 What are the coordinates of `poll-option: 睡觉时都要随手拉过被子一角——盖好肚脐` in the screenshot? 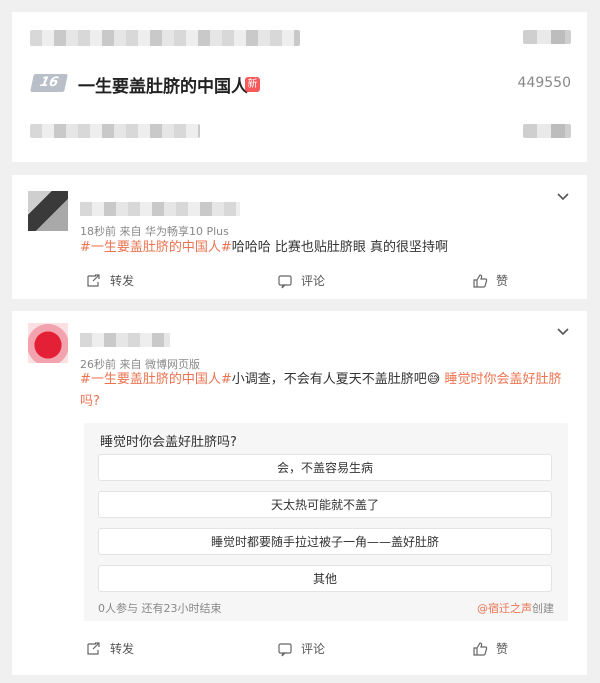 It's located at (325, 541).